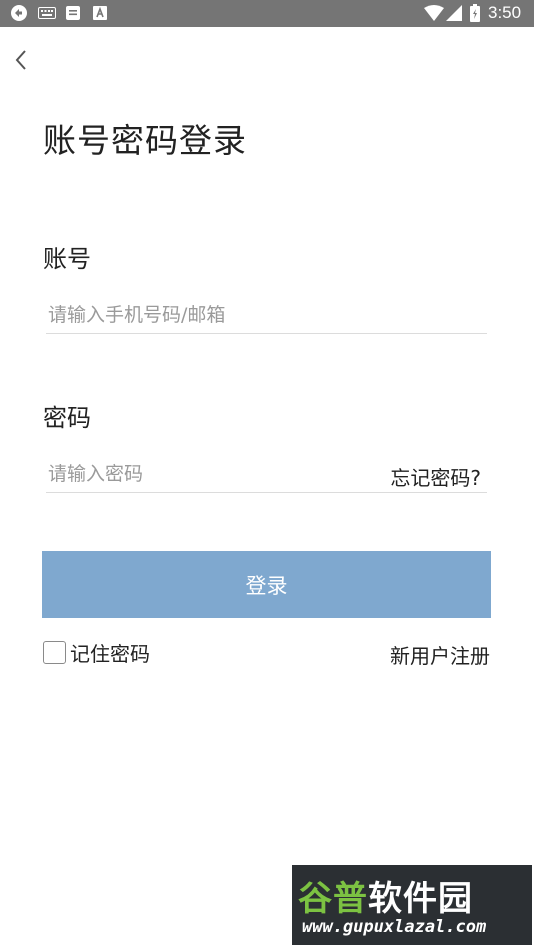  What do you see at coordinates (420, 899) in the screenshot?
I see `watermark-title-part2: 软件园` at bounding box center [420, 899].